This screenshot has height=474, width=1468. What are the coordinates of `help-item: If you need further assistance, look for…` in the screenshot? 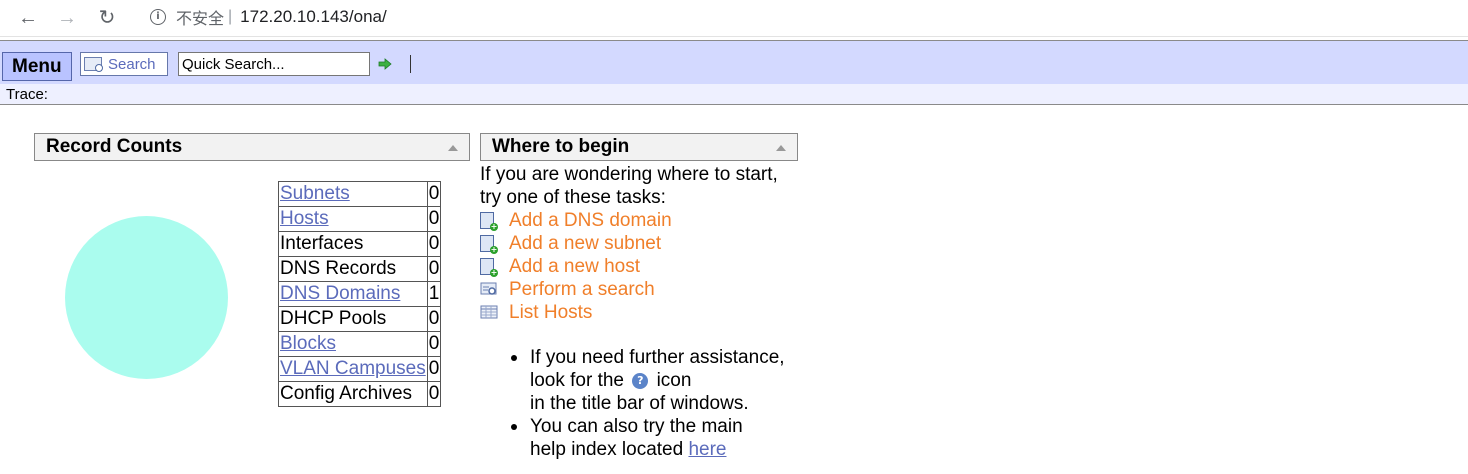 It's located at (648, 380).